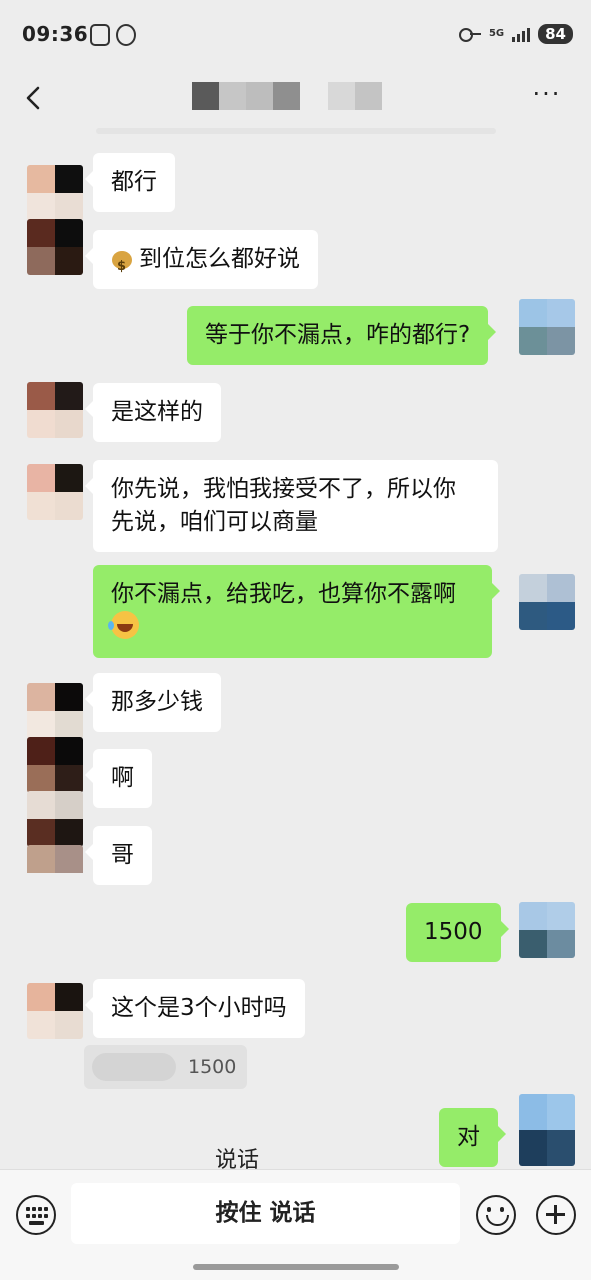 The height and width of the screenshot is (1280, 591). What do you see at coordinates (521, 34) in the screenshot?
I see `signal-icon` at bounding box center [521, 34].